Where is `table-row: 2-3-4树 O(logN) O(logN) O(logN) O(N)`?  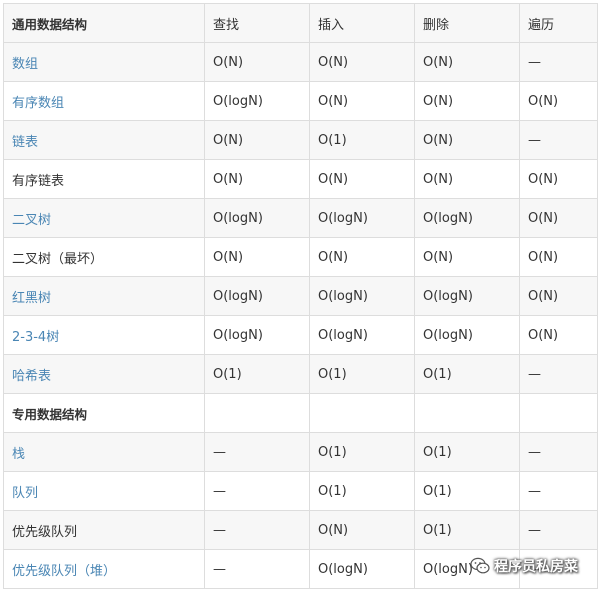 table-row: 2-3-4树 O(logN) O(logN) O(logN) O(N) is located at coordinates (300, 335).